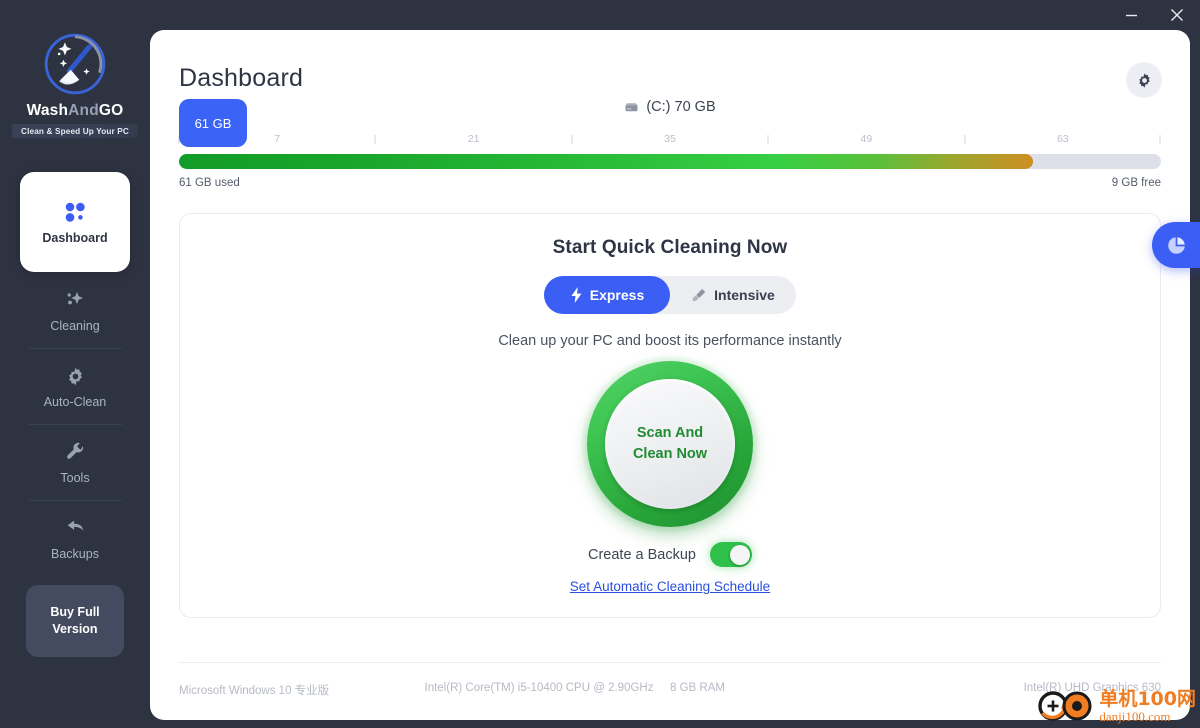 Image resolution: width=1200 pixels, height=728 pixels. Describe the element at coordinates (670, 454) in the screenshot. I see `scan-button-line2: Clean Now` at that location.